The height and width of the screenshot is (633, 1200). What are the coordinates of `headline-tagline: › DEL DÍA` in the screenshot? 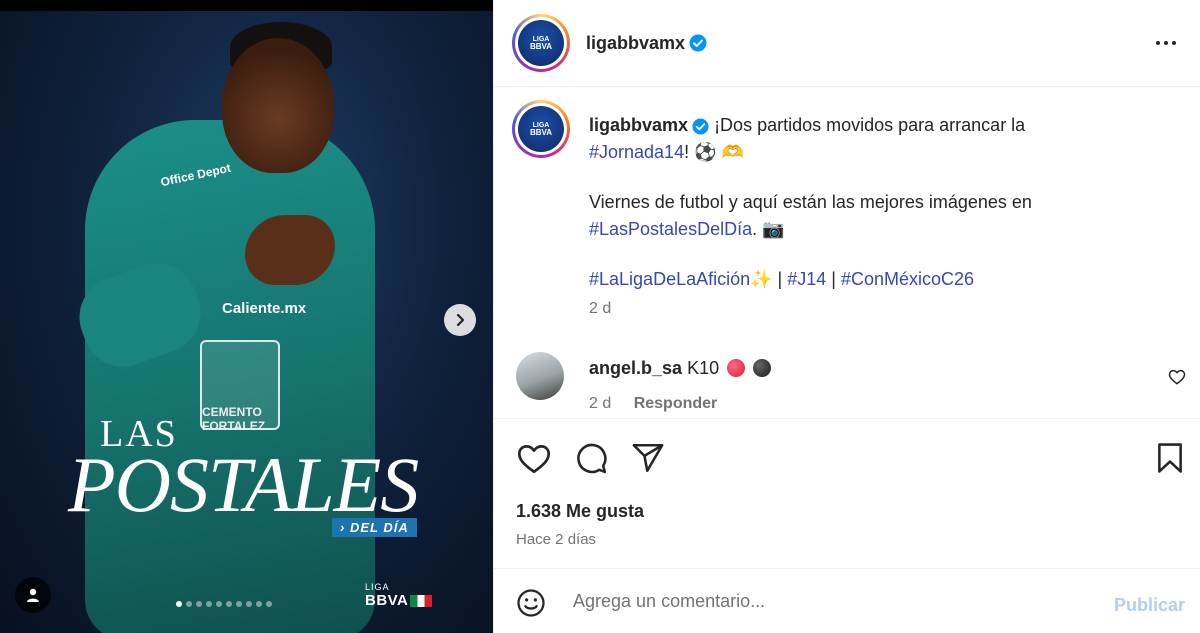 It's located at (374, 527).